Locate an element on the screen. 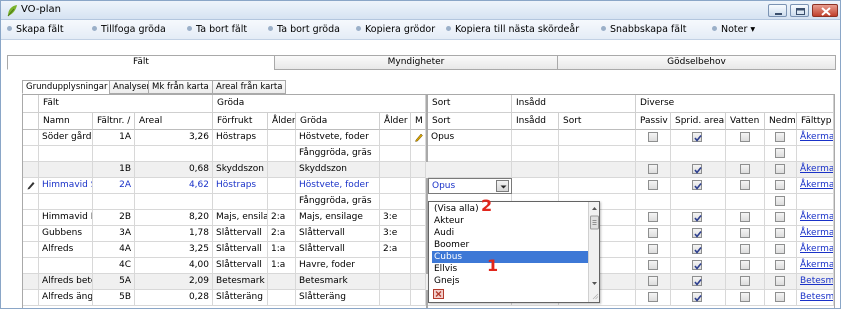 Image resolution: width=841 pixels, height=309 pixels. cell-faltnr: 4A is located at coordinates (114, 250).